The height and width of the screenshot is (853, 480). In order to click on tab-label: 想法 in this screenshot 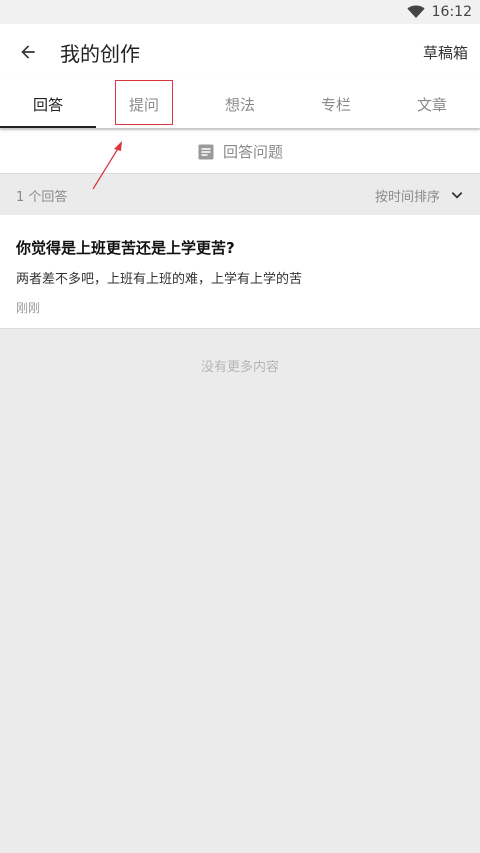, I will do `click(239, 104)`.